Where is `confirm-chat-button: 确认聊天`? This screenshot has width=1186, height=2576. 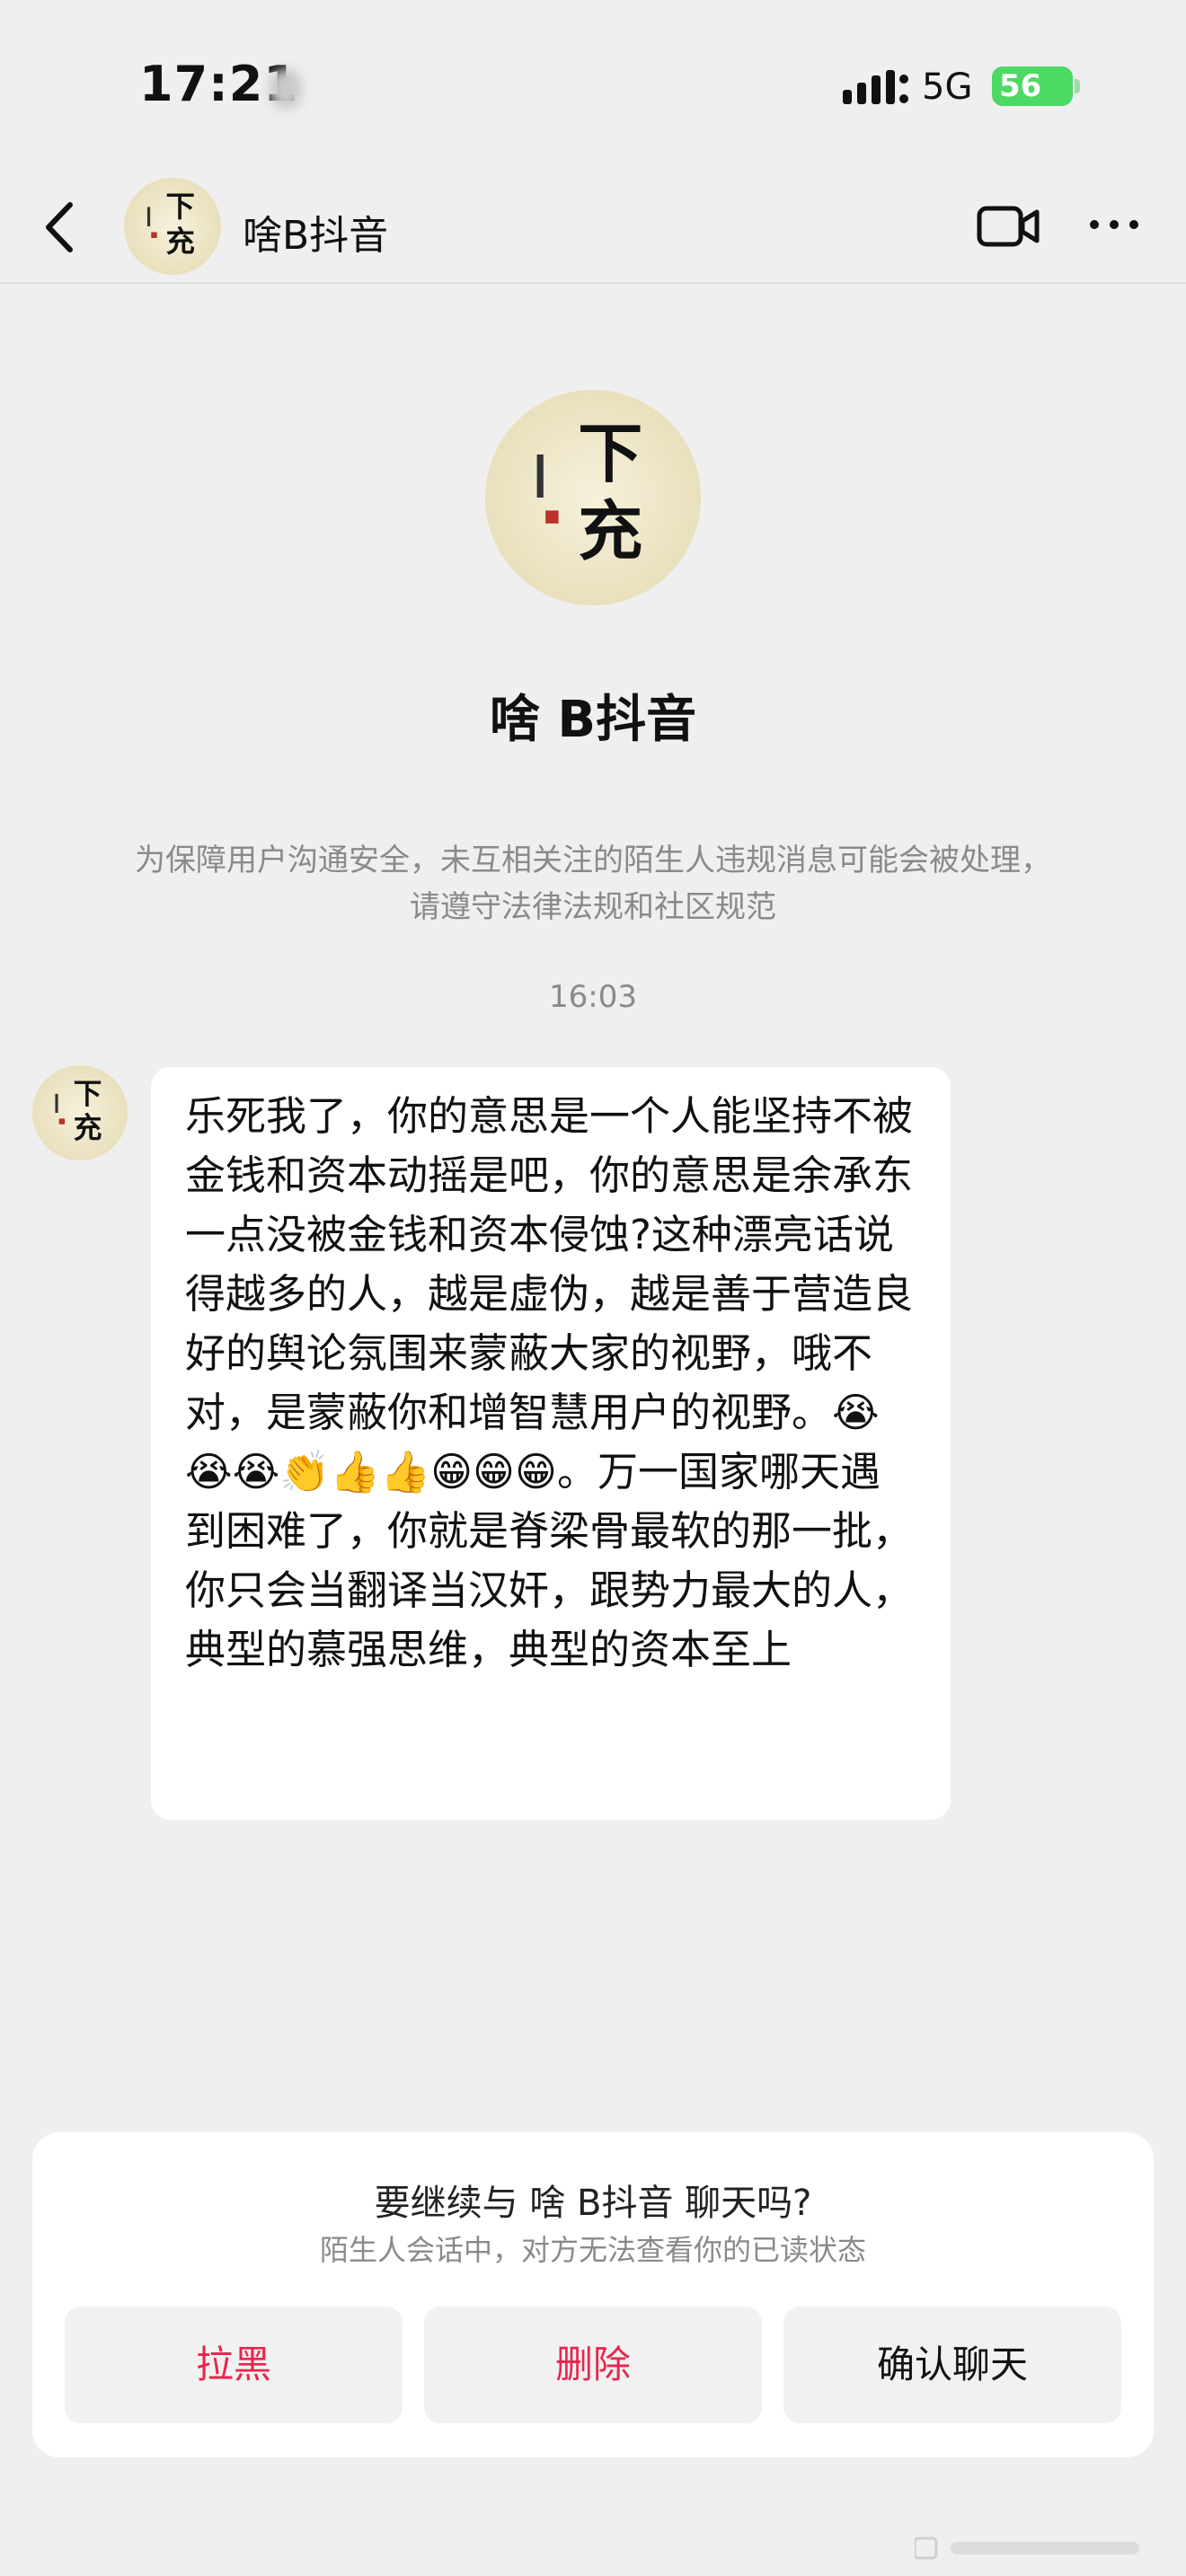 confirm-chat-button: 确认聊天 is located at coordinates (952, 2365).